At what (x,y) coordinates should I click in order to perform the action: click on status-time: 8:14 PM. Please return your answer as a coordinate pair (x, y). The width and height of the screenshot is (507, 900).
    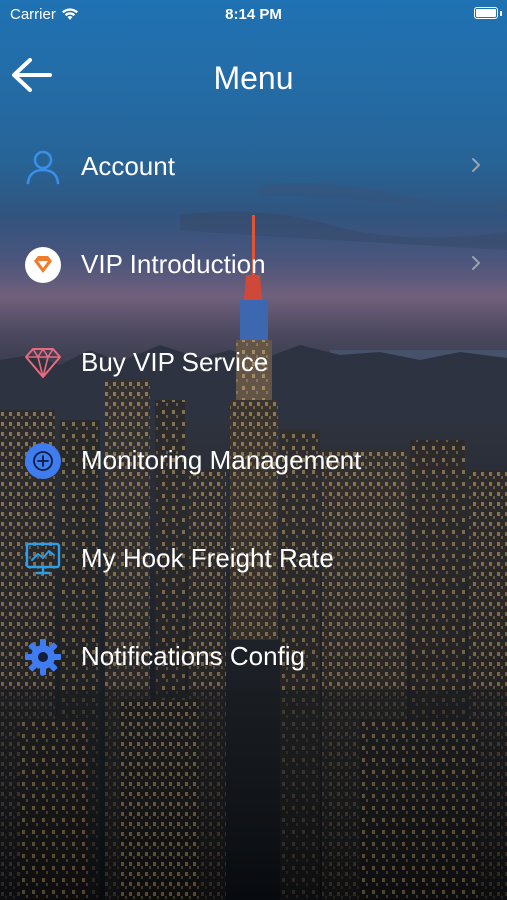
    Looking at the image, I should click on (253, 14).